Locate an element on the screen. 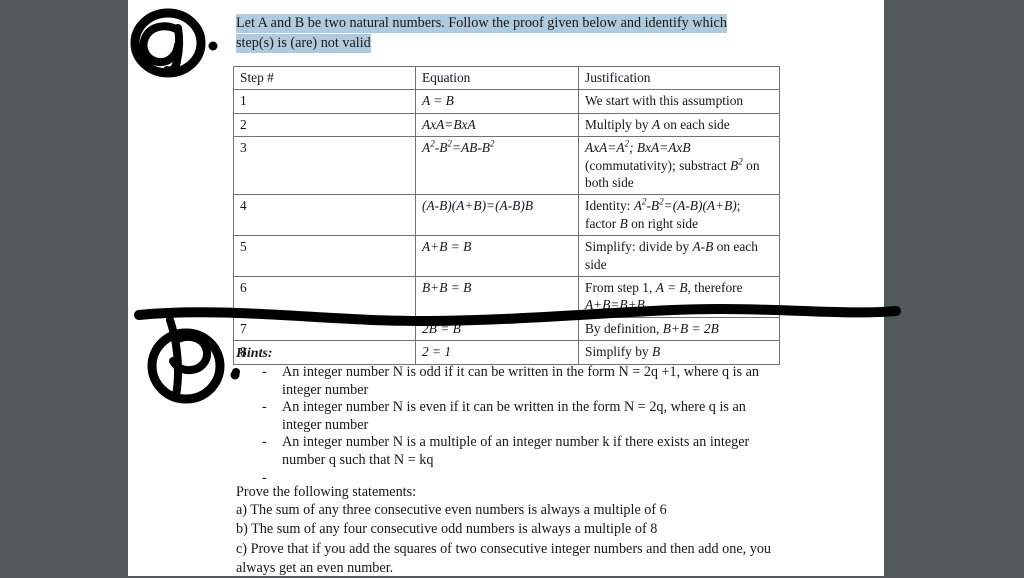 This screenshot has width=1024, height=578. cell-equation: 2 = 1 is located at coordinates (497, 352).